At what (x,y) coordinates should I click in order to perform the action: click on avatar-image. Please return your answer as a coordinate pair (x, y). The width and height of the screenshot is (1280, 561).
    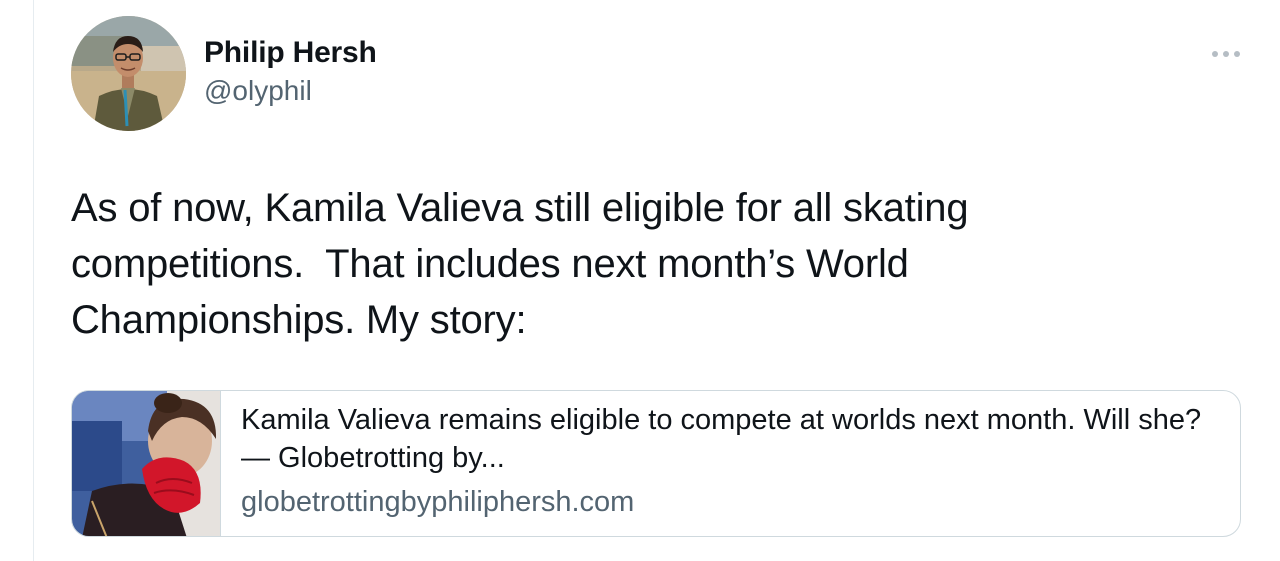
    Looking at the image, I should click on (128, 73).